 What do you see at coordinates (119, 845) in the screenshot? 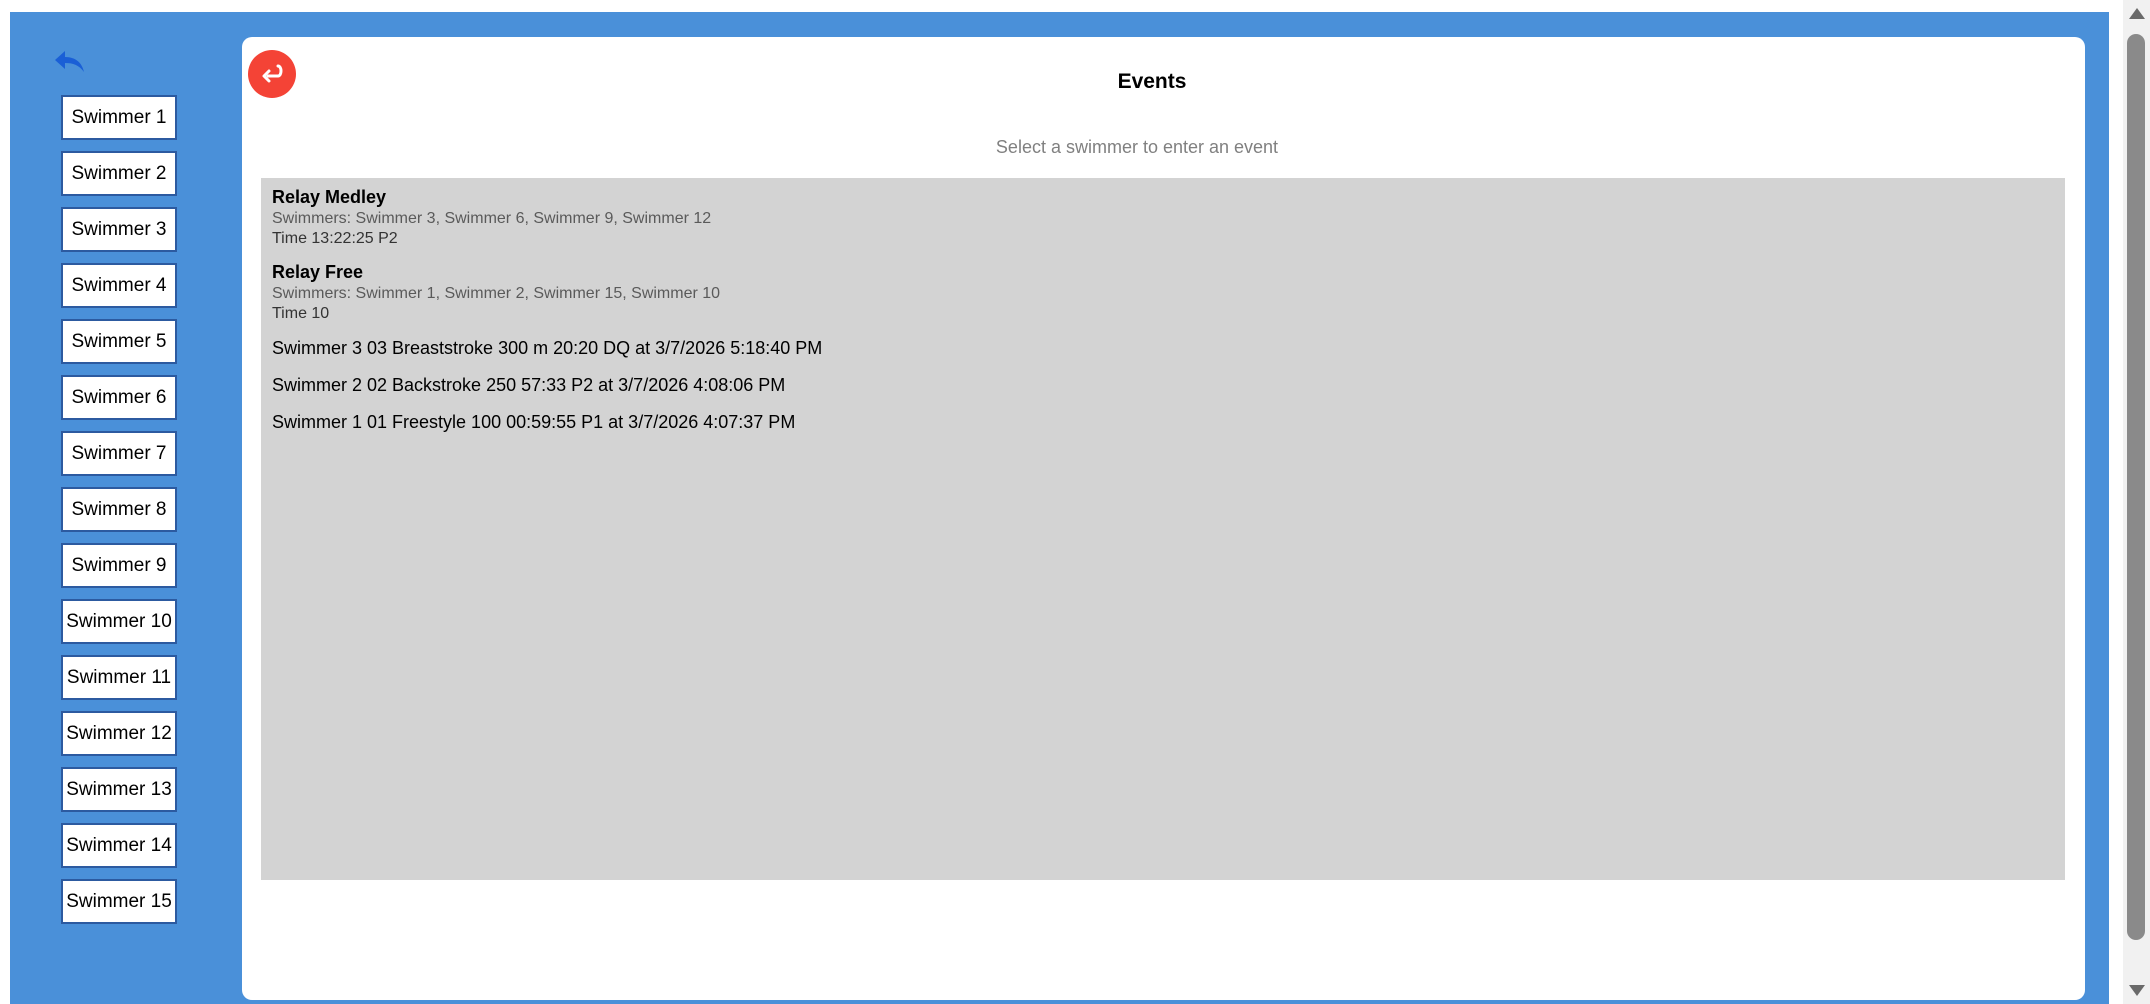
I see `swimmer-button: Swimmer 14` at bounding box center [119, 845].